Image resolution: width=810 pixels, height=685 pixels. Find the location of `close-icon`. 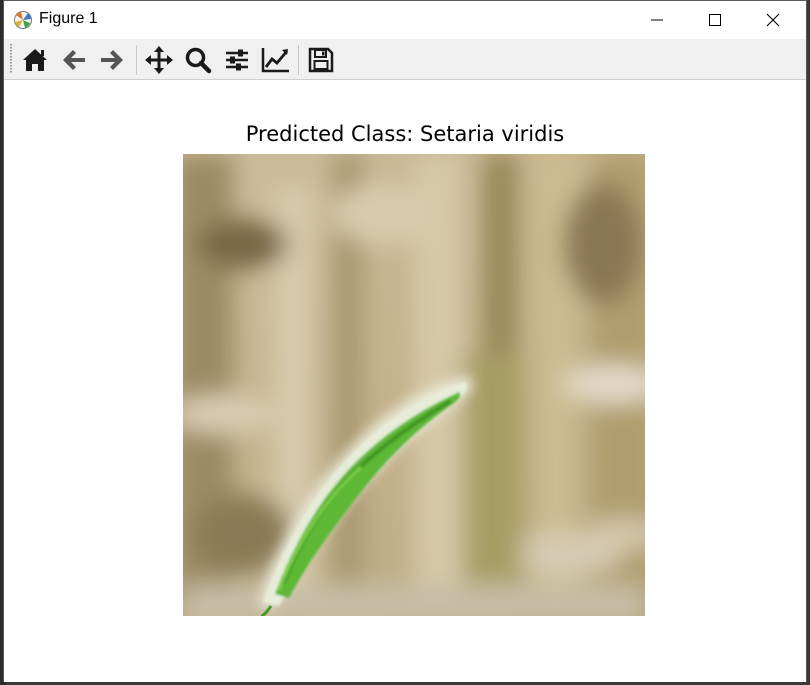

close-icon is located at coordinates (773, 20).